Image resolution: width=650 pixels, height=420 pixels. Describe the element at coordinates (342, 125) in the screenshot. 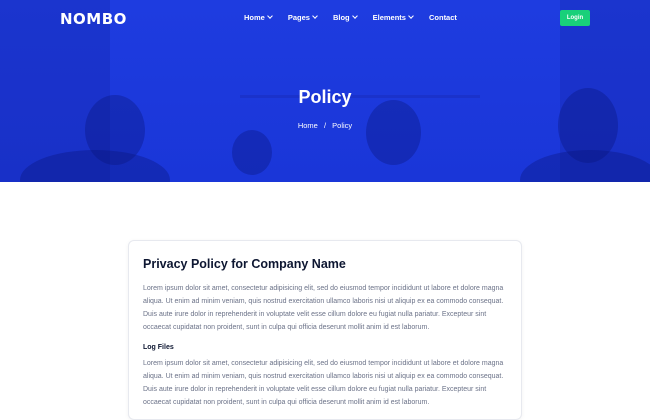

I see `breadcrumb-current: Policy` at that location.